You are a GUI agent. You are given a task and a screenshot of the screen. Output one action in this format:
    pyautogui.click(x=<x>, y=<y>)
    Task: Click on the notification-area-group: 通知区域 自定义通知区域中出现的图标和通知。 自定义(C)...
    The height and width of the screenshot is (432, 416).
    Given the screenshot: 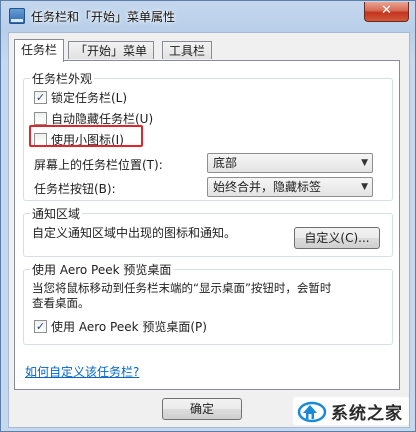 What is the action you would take?
    pyautogui.click(x=208, y=231)
    